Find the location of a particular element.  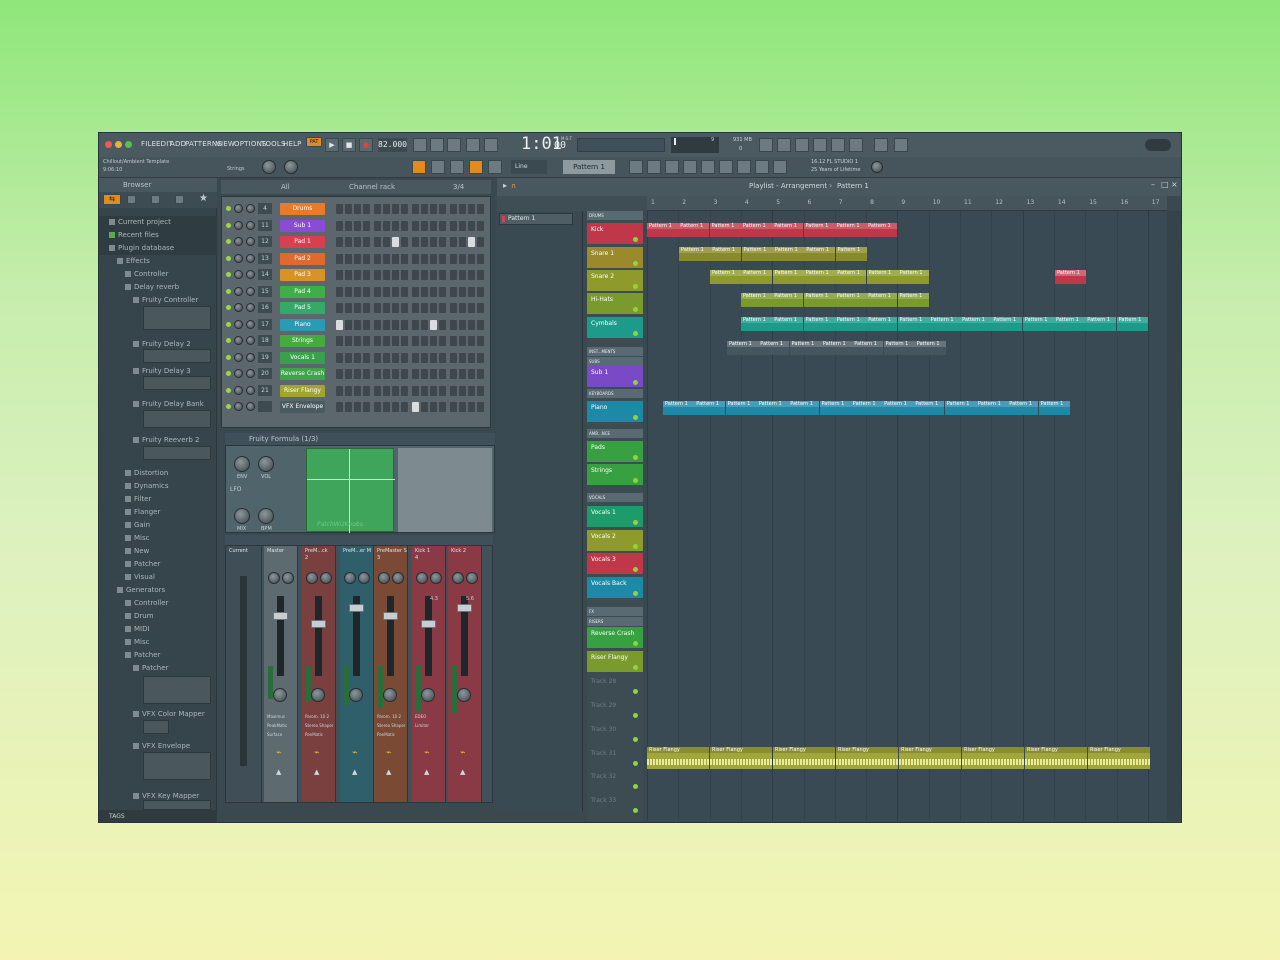

browser-item: Effects is located at coordinates (158, 261).